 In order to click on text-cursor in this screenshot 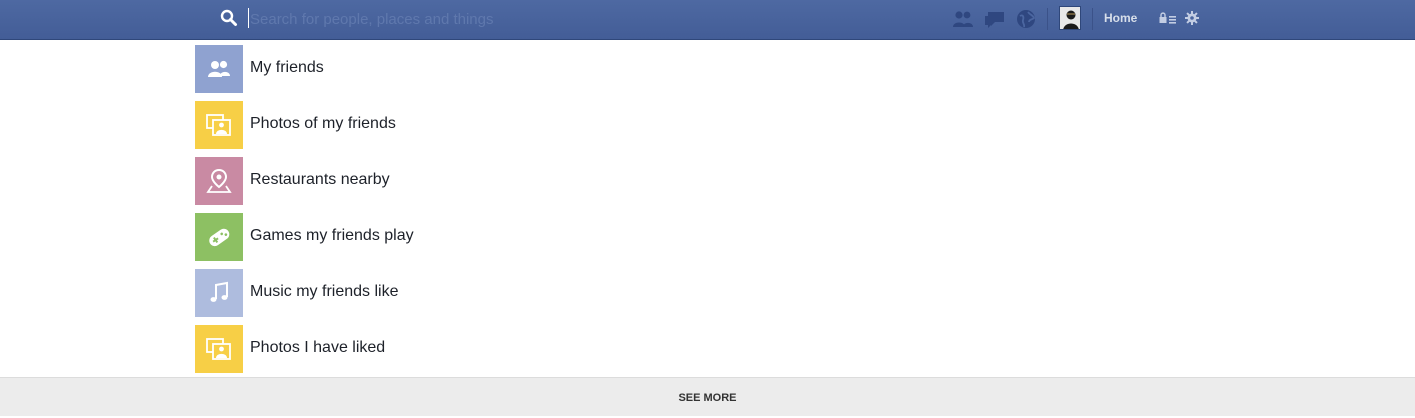, I will do `click(248, 18)`.